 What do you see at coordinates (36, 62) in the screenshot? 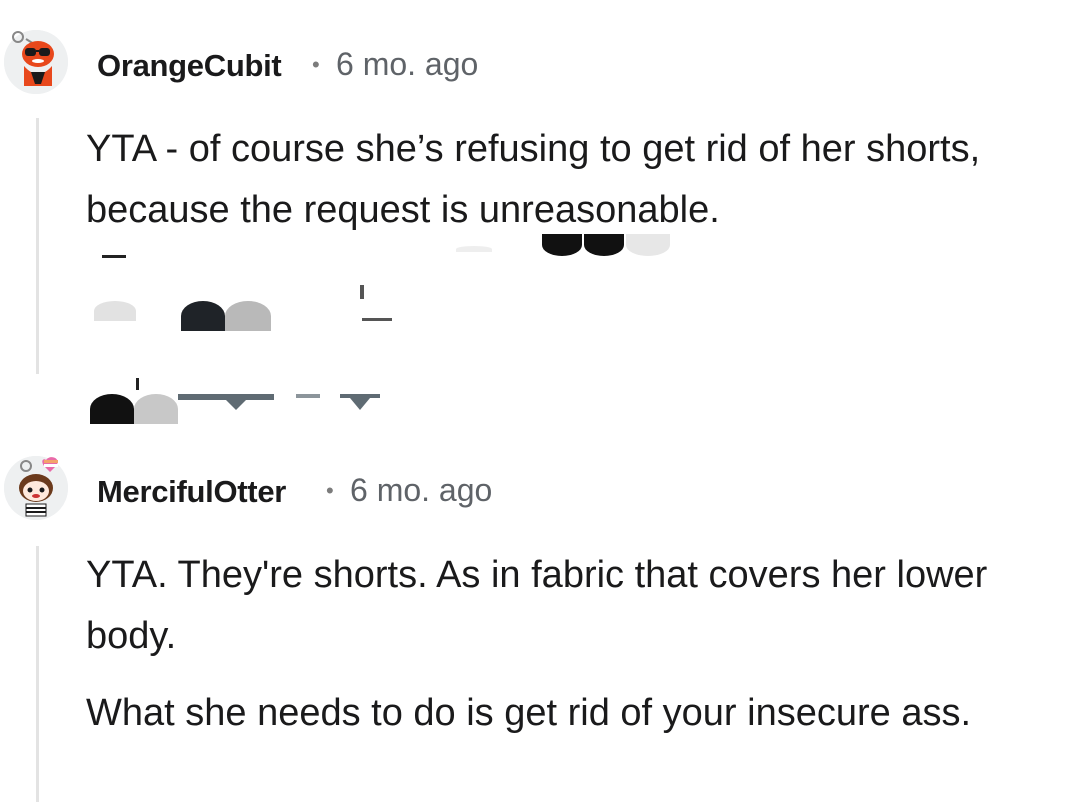
I see `snoo-avatar-sunglasses-icon` at bounding box center [36, 62].